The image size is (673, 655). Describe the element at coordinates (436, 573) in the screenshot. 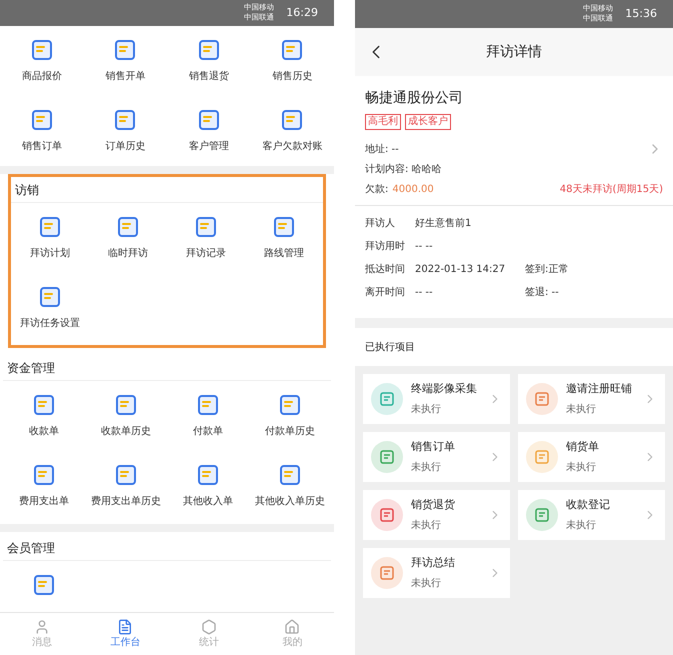

I see `task-card: 拜访总结 未执行` at that location.